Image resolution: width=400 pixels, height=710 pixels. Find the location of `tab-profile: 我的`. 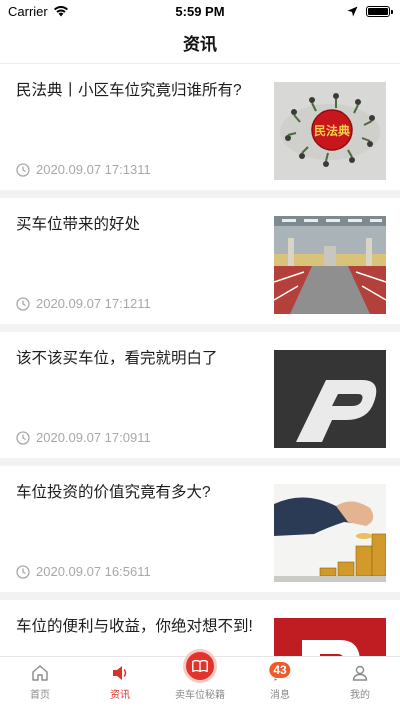

tab-profile: 我的 is located at coordinates (360, 683).